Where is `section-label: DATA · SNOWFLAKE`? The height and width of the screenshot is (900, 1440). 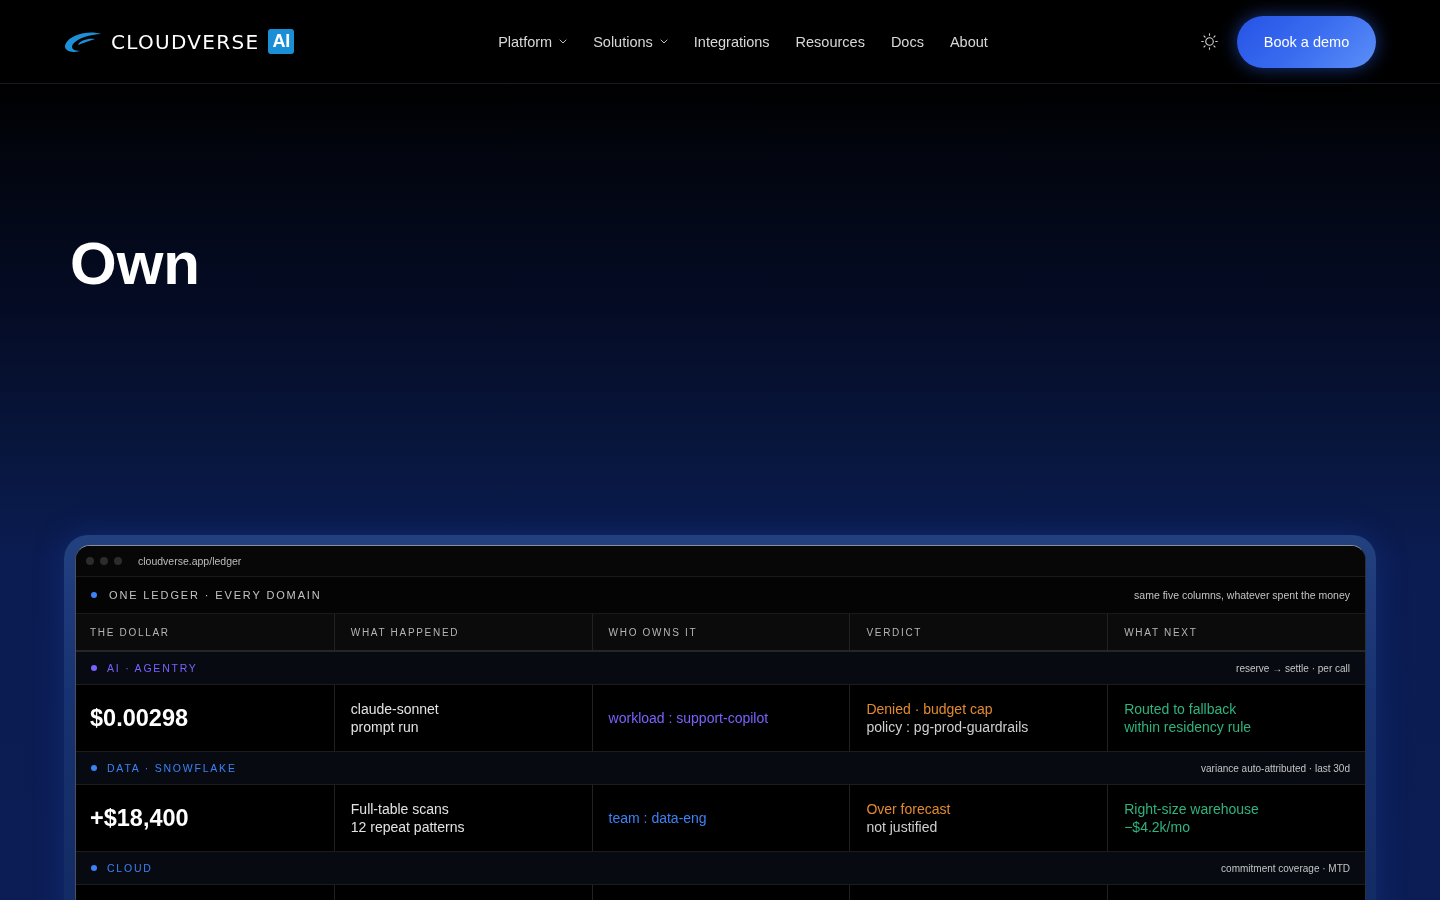
section-label: DATA · SNOWFLAKE is located at coordinates (172, 768).